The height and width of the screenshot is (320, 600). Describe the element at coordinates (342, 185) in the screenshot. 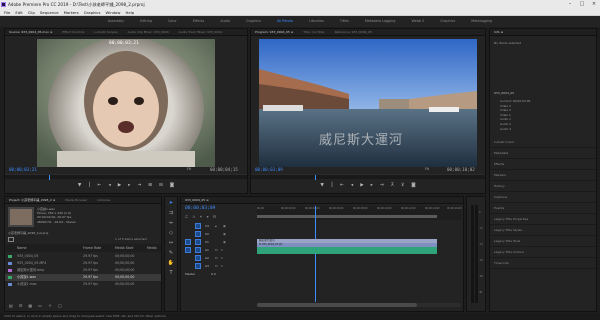

I see `go-to-in-icon: ⇤` at that location.